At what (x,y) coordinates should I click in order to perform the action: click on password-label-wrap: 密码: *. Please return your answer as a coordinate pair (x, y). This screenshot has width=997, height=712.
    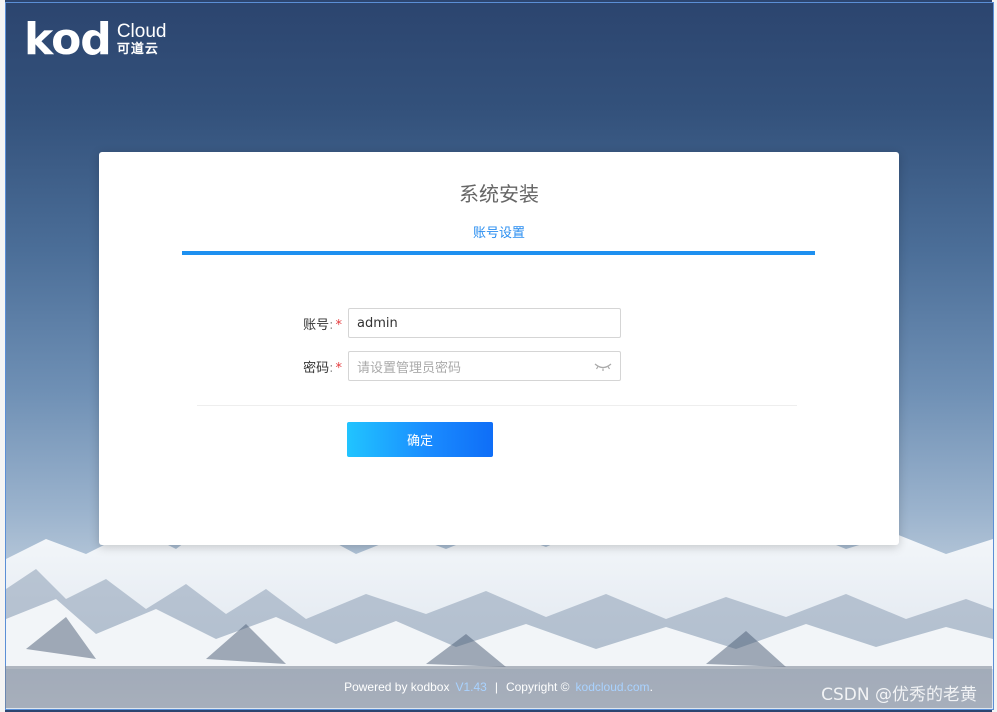
    Looking at the image, I should click on (313, 366).